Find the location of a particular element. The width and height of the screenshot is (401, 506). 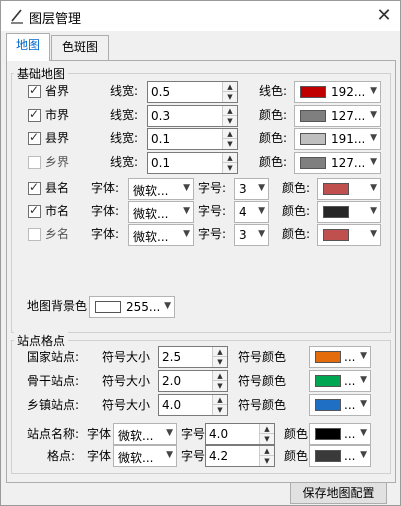

line-width-stepper: 0.5 ▲ ▼ is located at coordinates (192, 92).